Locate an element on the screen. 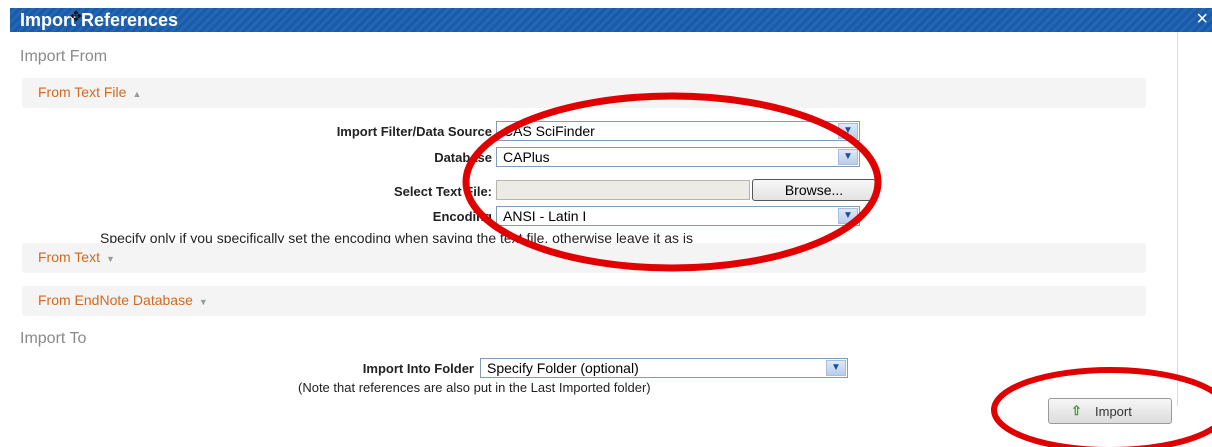  annotation-circle-form is located at coordinates (672, 182).